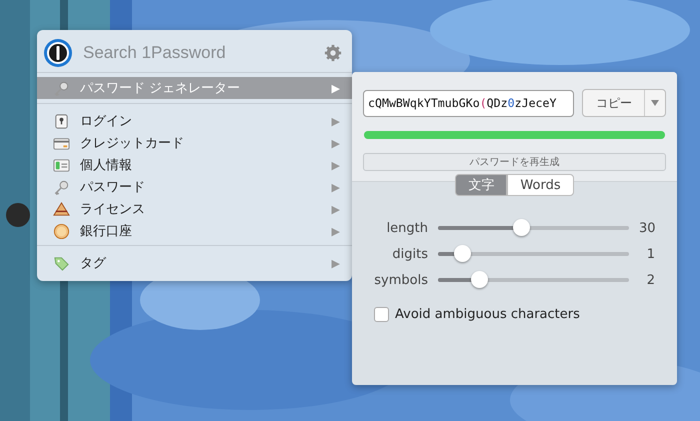  Describe the element at coordinates (514, 162) in the screenshot. I see `regenerate-button: パスワードを再生成` at that location.